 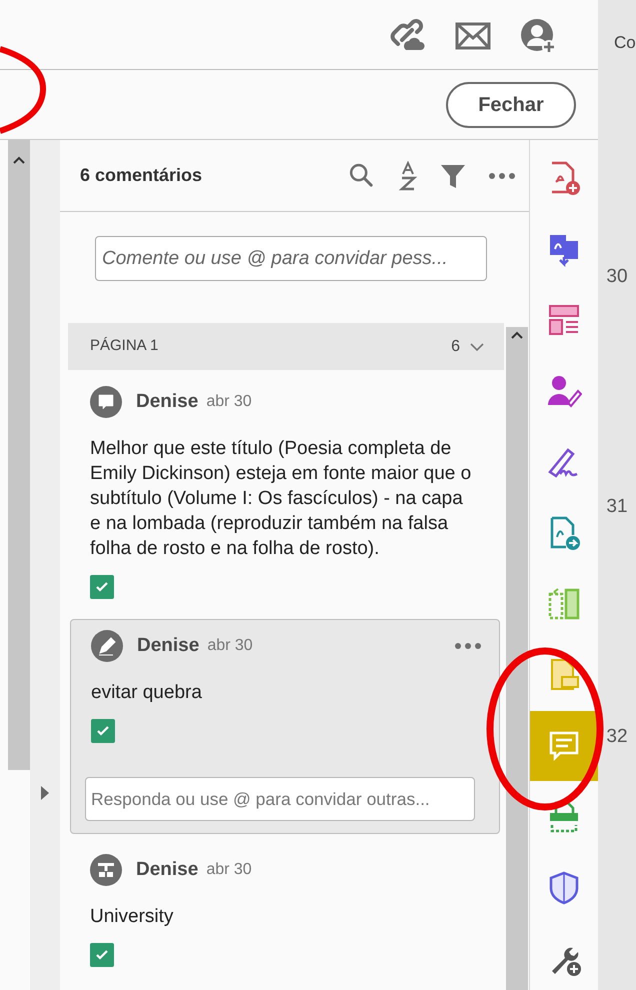 What do you see at coordinates (286, 910) in the screenshot?
I see `comment-card: Denise abr 30 University` at bounding box center [286, 910].